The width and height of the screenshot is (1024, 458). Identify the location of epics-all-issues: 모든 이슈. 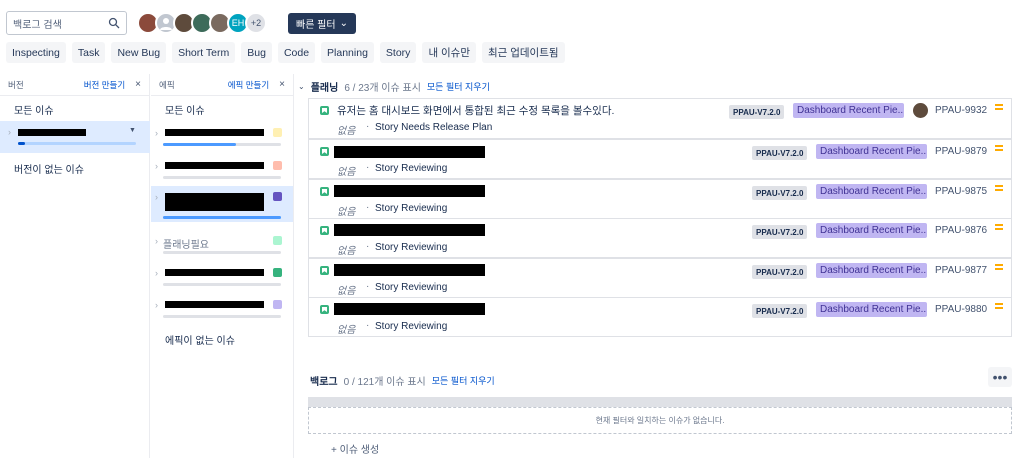
(185, 109).